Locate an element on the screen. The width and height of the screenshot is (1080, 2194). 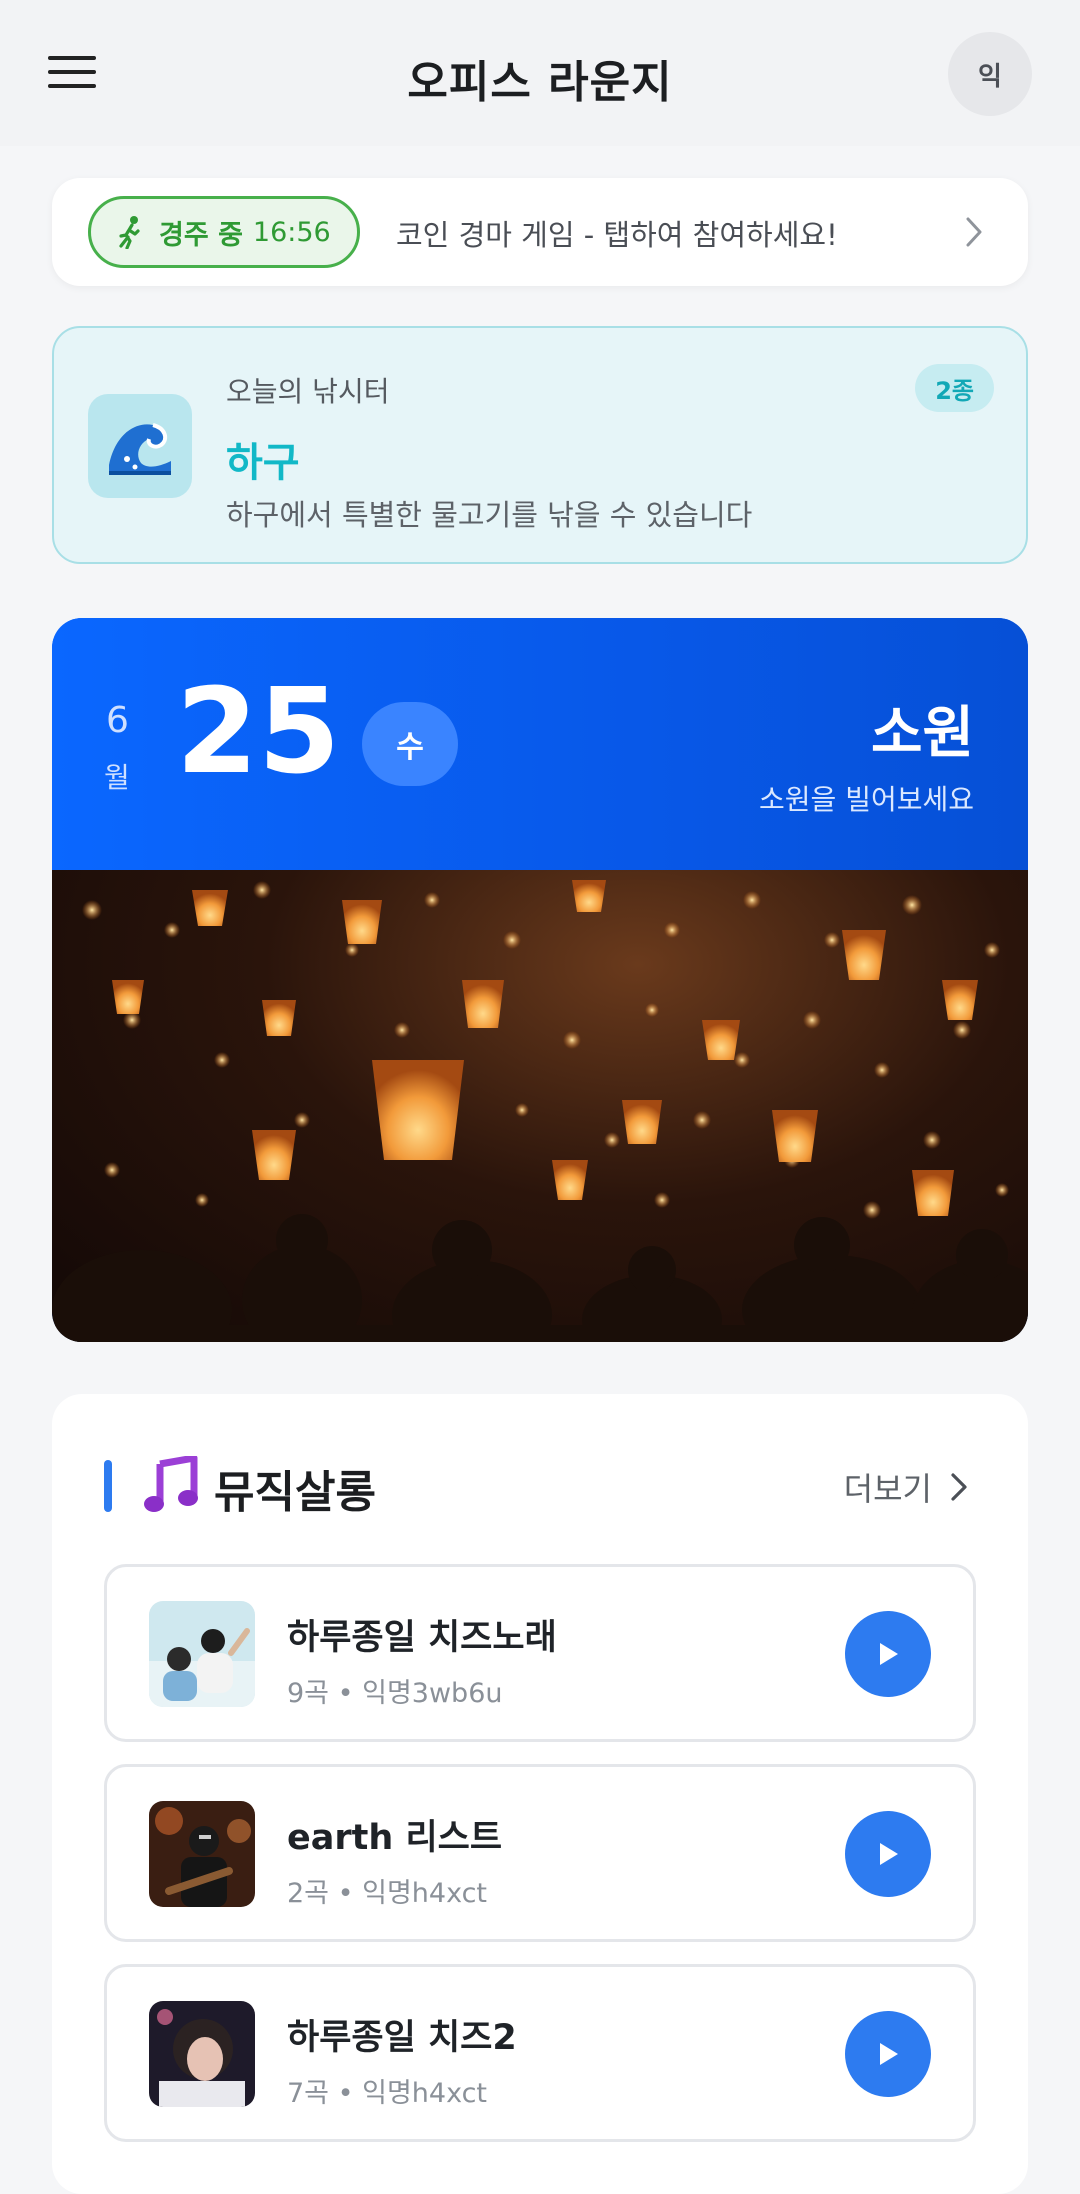
playlist-meta: 9곡 • 익명3wb6u is located at coordinates (395, 1693).